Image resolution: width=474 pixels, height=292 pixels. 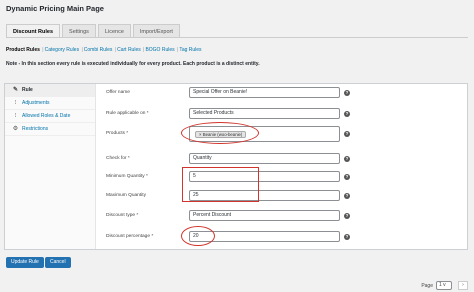 What do you see at coordinates (58, 262) in the screenshot?
I see `cancel-button: Cancel` at bounding box center [58, 262].